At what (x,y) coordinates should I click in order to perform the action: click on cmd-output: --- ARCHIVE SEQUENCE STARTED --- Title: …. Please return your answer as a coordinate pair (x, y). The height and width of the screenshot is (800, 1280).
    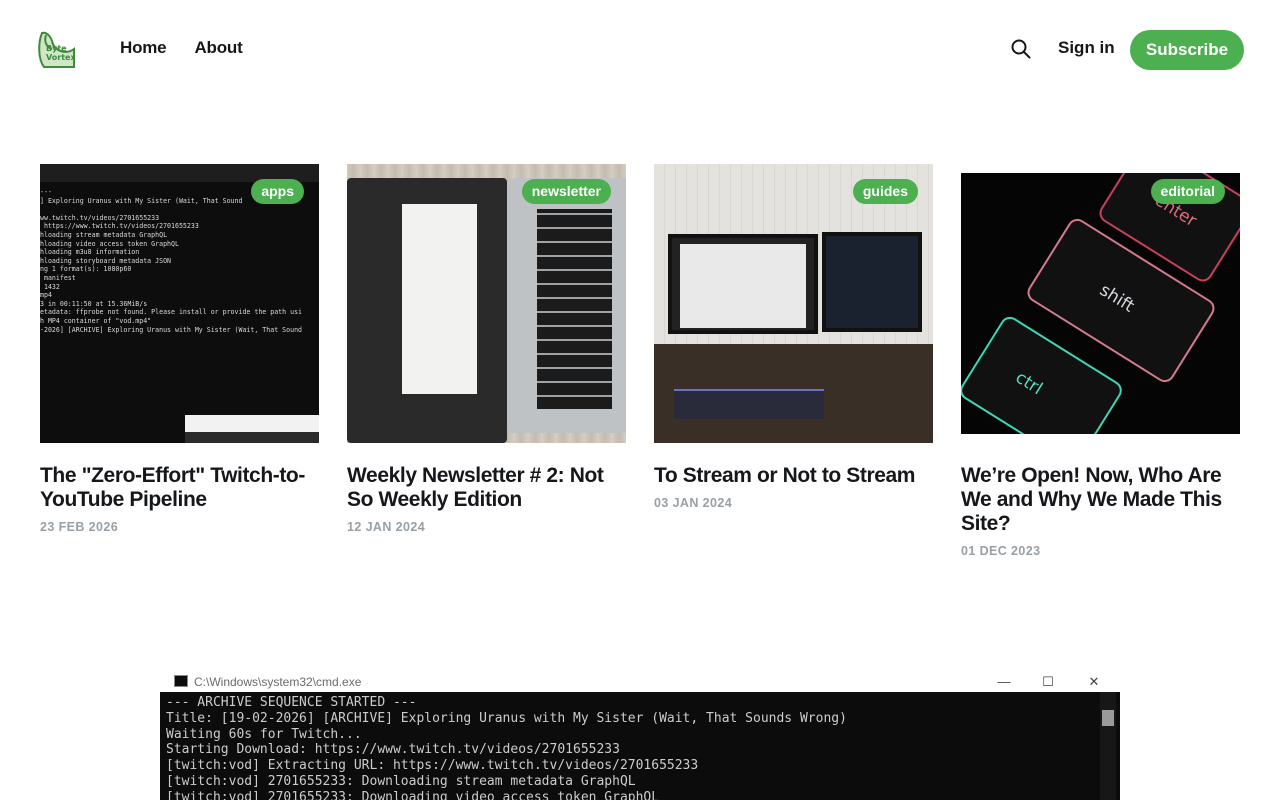
    Looking at the image, I should click on (506, 747).